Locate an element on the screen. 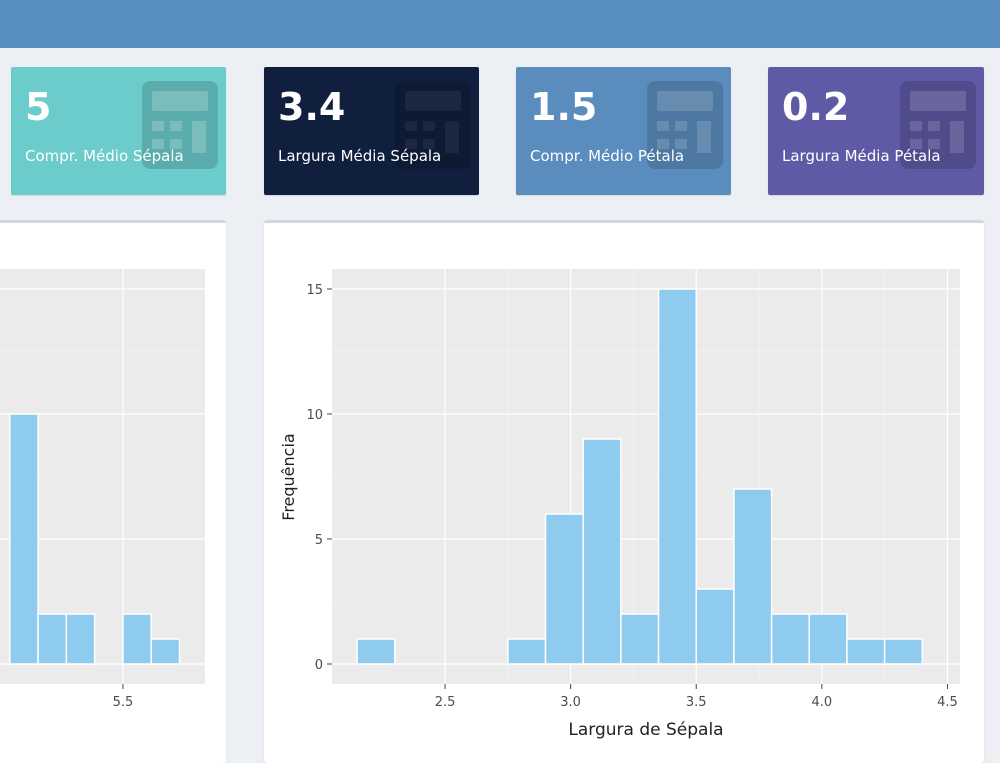 The height and width of the screenshot is (763, 1000). value-box-value: 3.4 is located at coordinates (312, 107).